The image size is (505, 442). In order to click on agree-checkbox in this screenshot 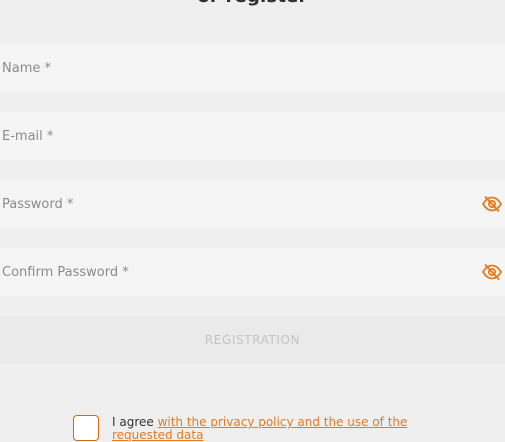, I will do `click(86, 428)`.